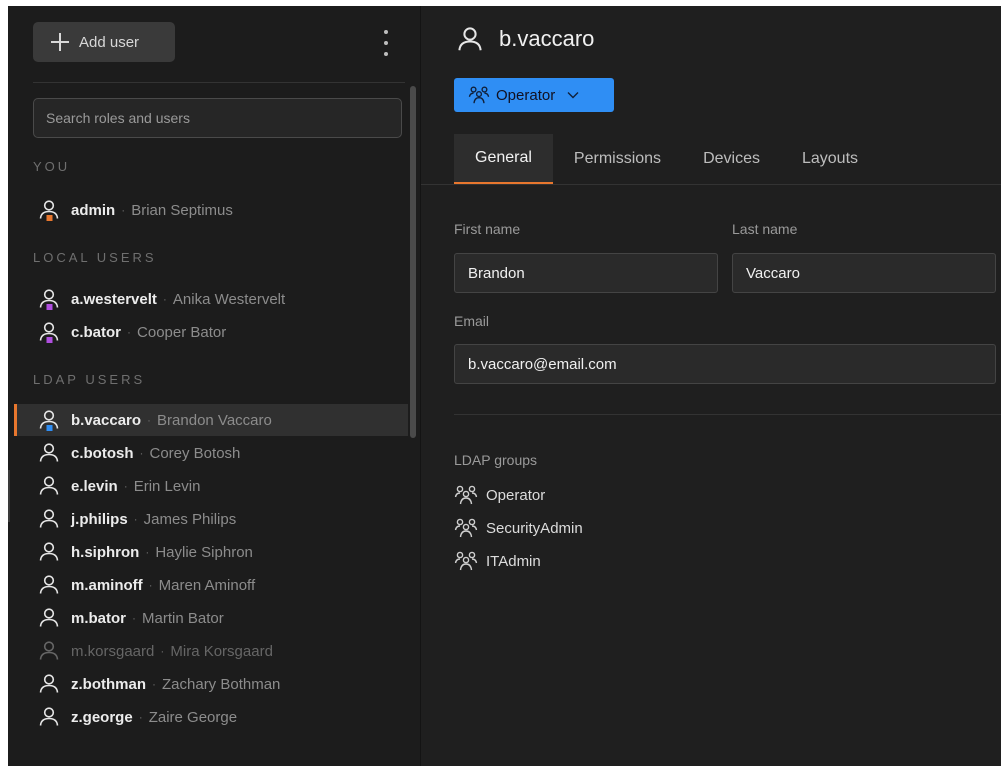  What do you see at coordinates (487, 229) in the screenshot?
I see `first-name-label: First name` at bounding box center [487, 229].